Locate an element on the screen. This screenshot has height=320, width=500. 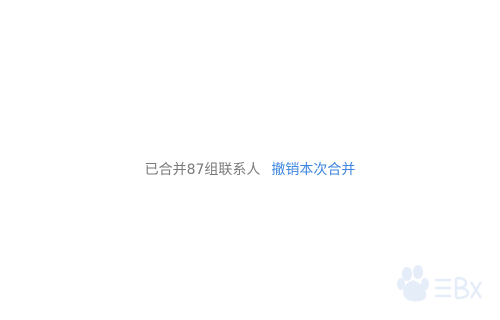
undo-merge-link: 撤销本次合并 is located at coordinates (313, 170).